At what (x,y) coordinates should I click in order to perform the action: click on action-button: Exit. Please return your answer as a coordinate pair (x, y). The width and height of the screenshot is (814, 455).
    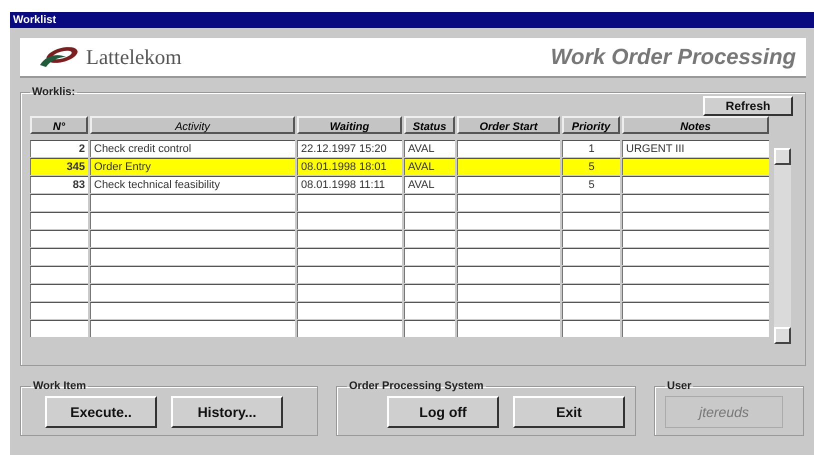
    Looking at the image, I should click on (569, 412).